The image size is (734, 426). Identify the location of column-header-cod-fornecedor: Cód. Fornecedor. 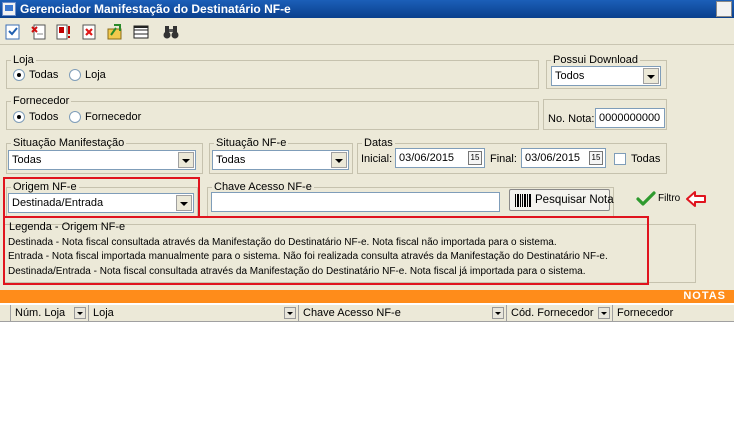
(560, 313).